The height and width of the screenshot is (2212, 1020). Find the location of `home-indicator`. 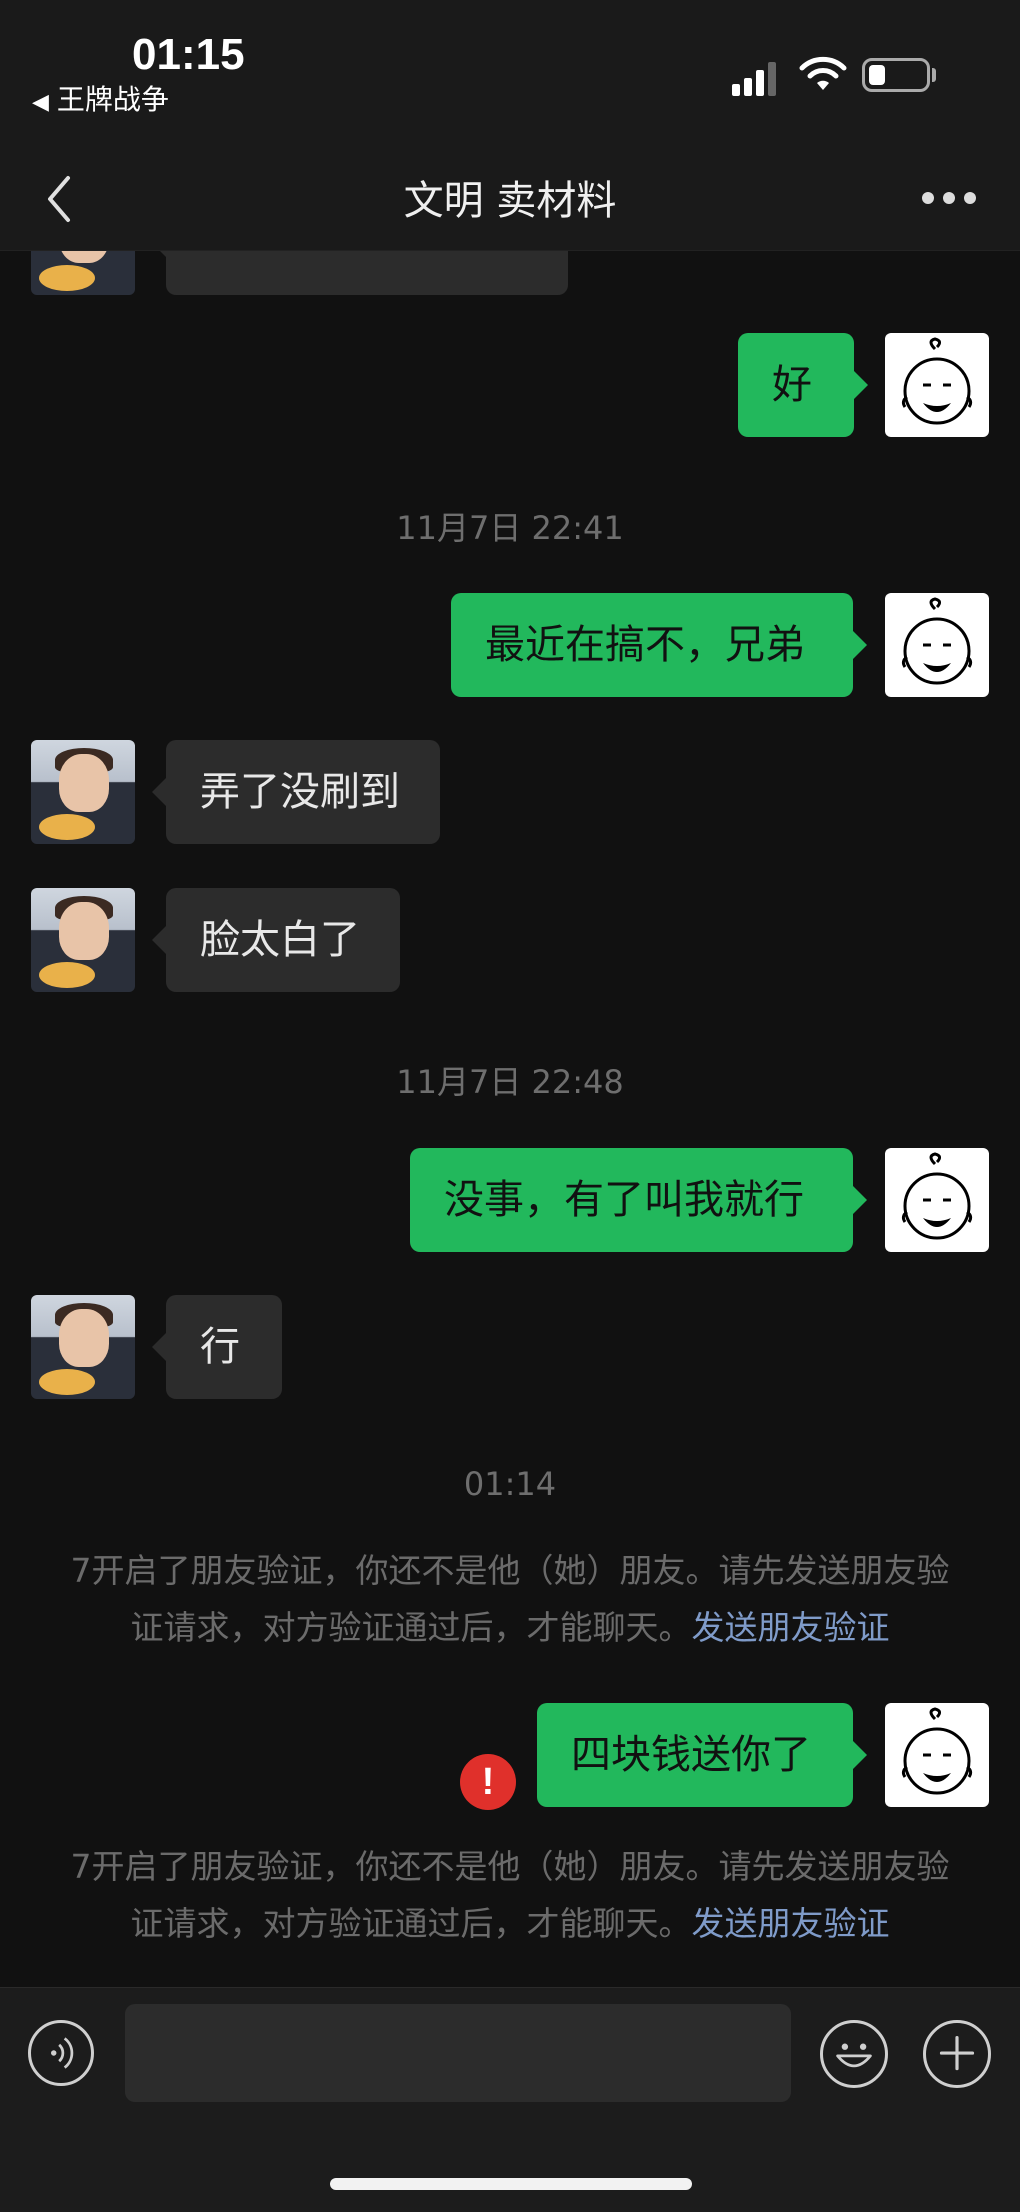

home-indicator is located at coordinates (511, 2184).